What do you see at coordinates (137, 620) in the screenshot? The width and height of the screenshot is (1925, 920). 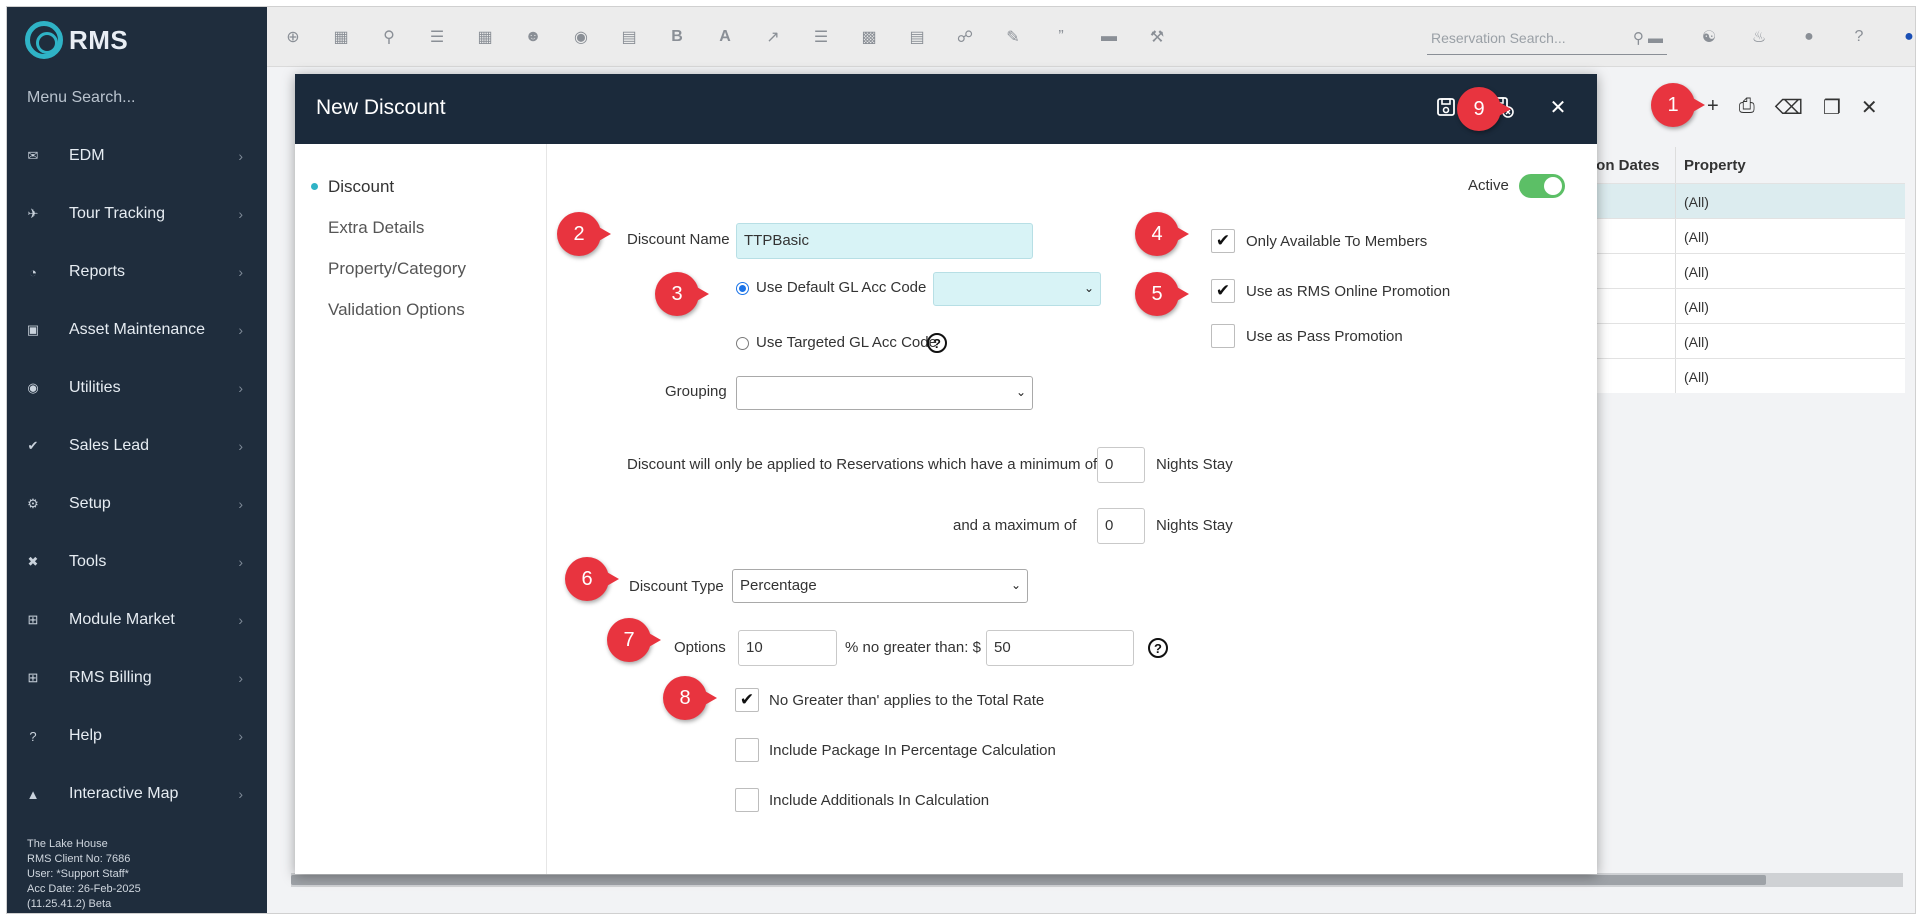 I see `sidebar-item-module-market: ⊞ Module Market ›` at bounding box center [137, 620].